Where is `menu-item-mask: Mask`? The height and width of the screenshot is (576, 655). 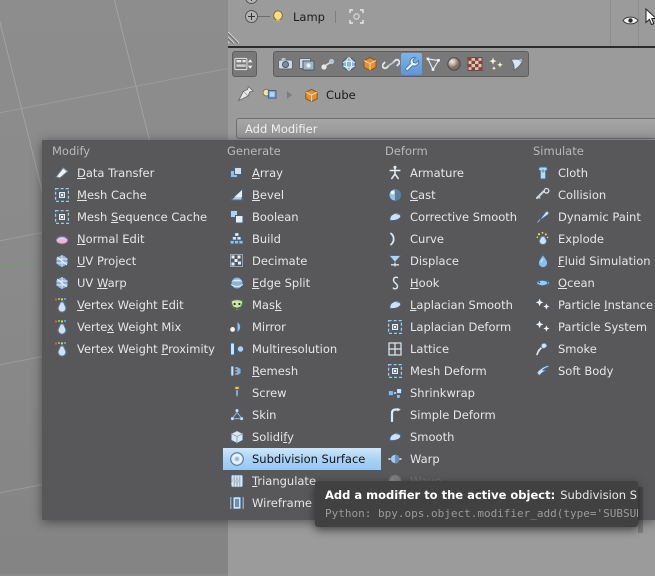
menu-item-mask: Mask is located at coordinates (306, 305).